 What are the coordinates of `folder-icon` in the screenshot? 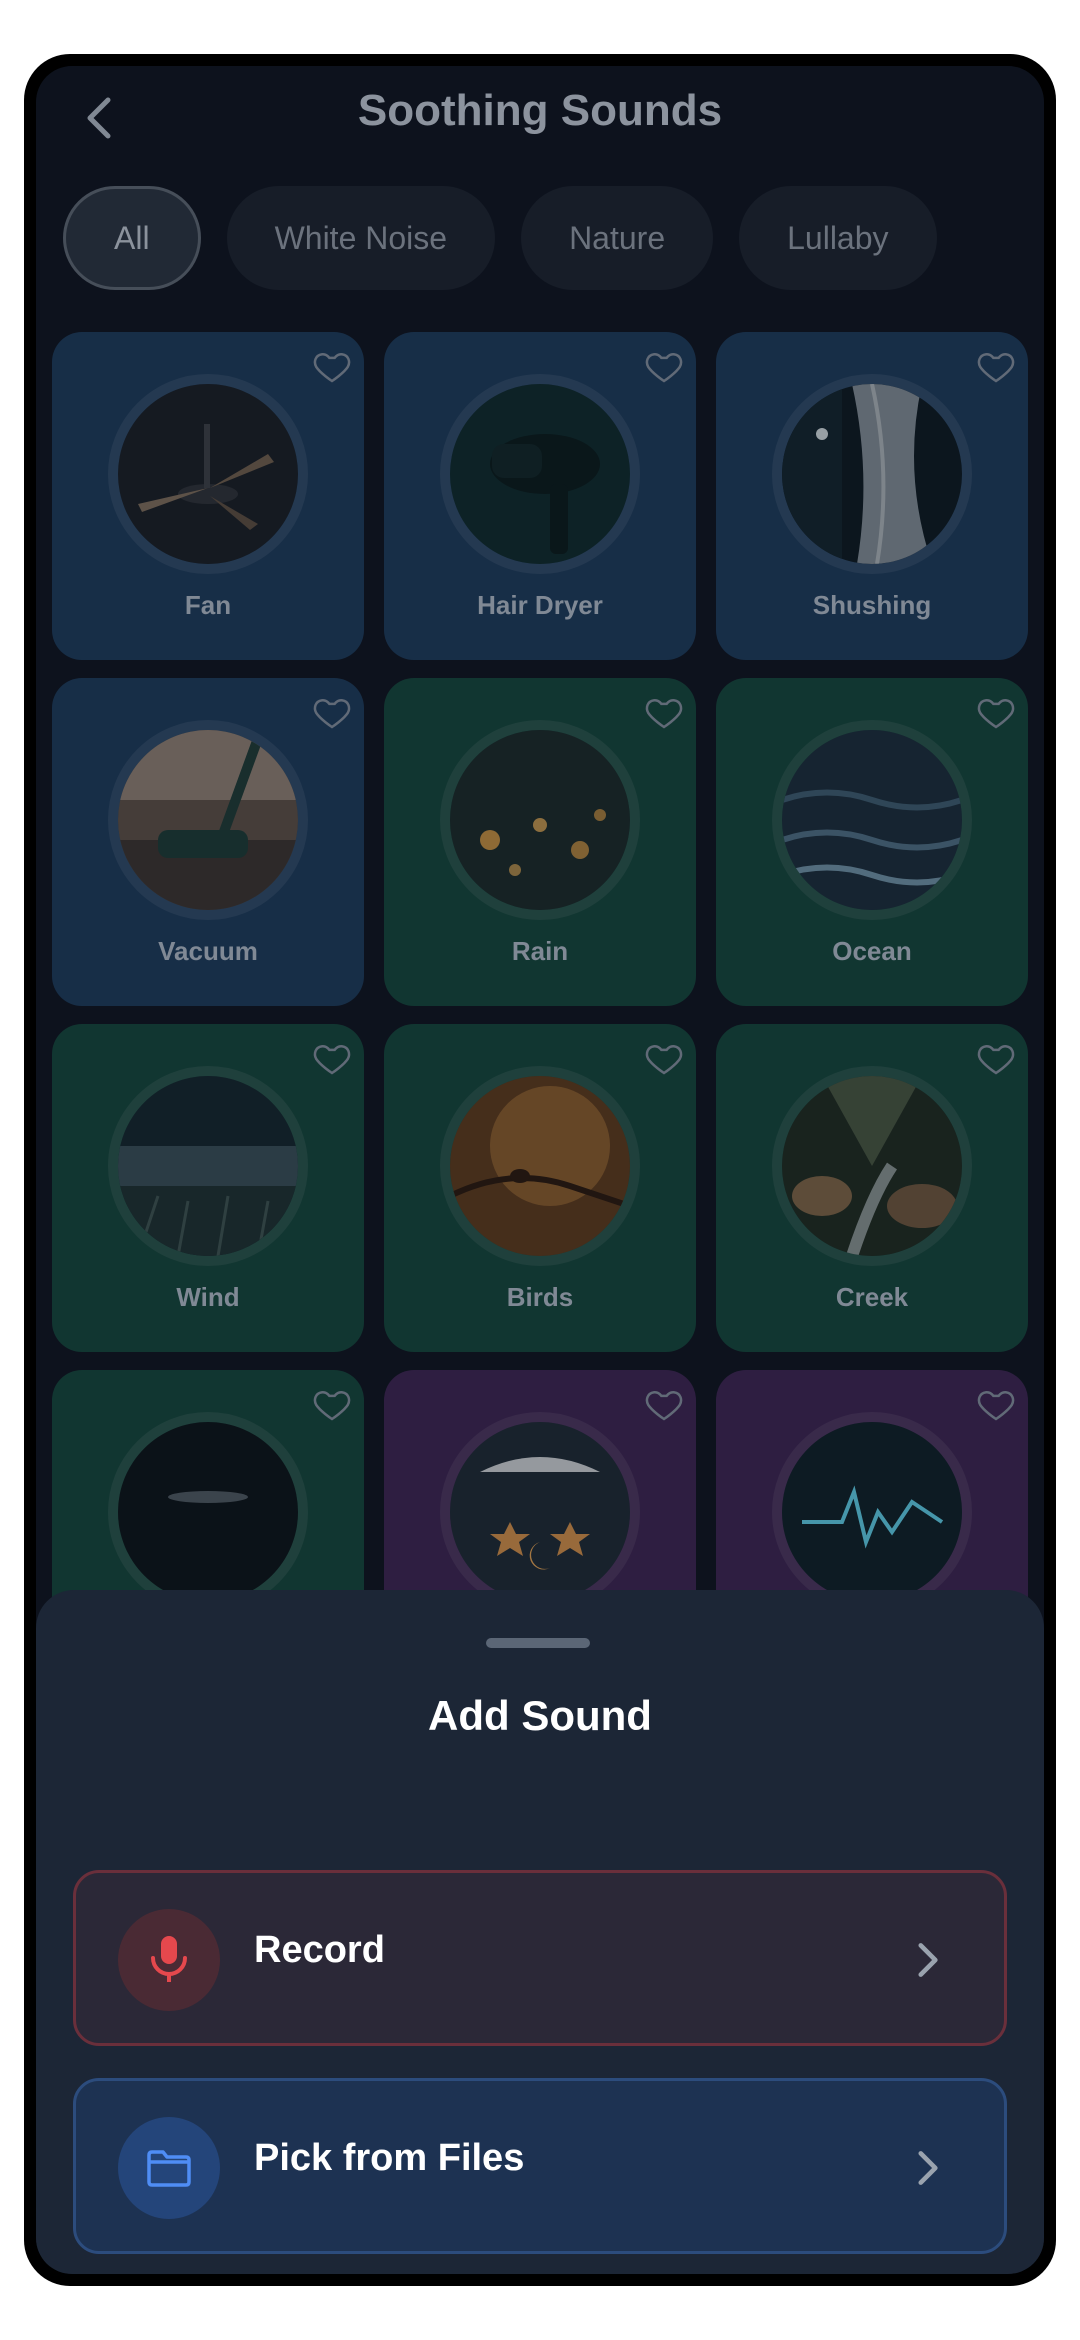 It's located at (169, 2168).